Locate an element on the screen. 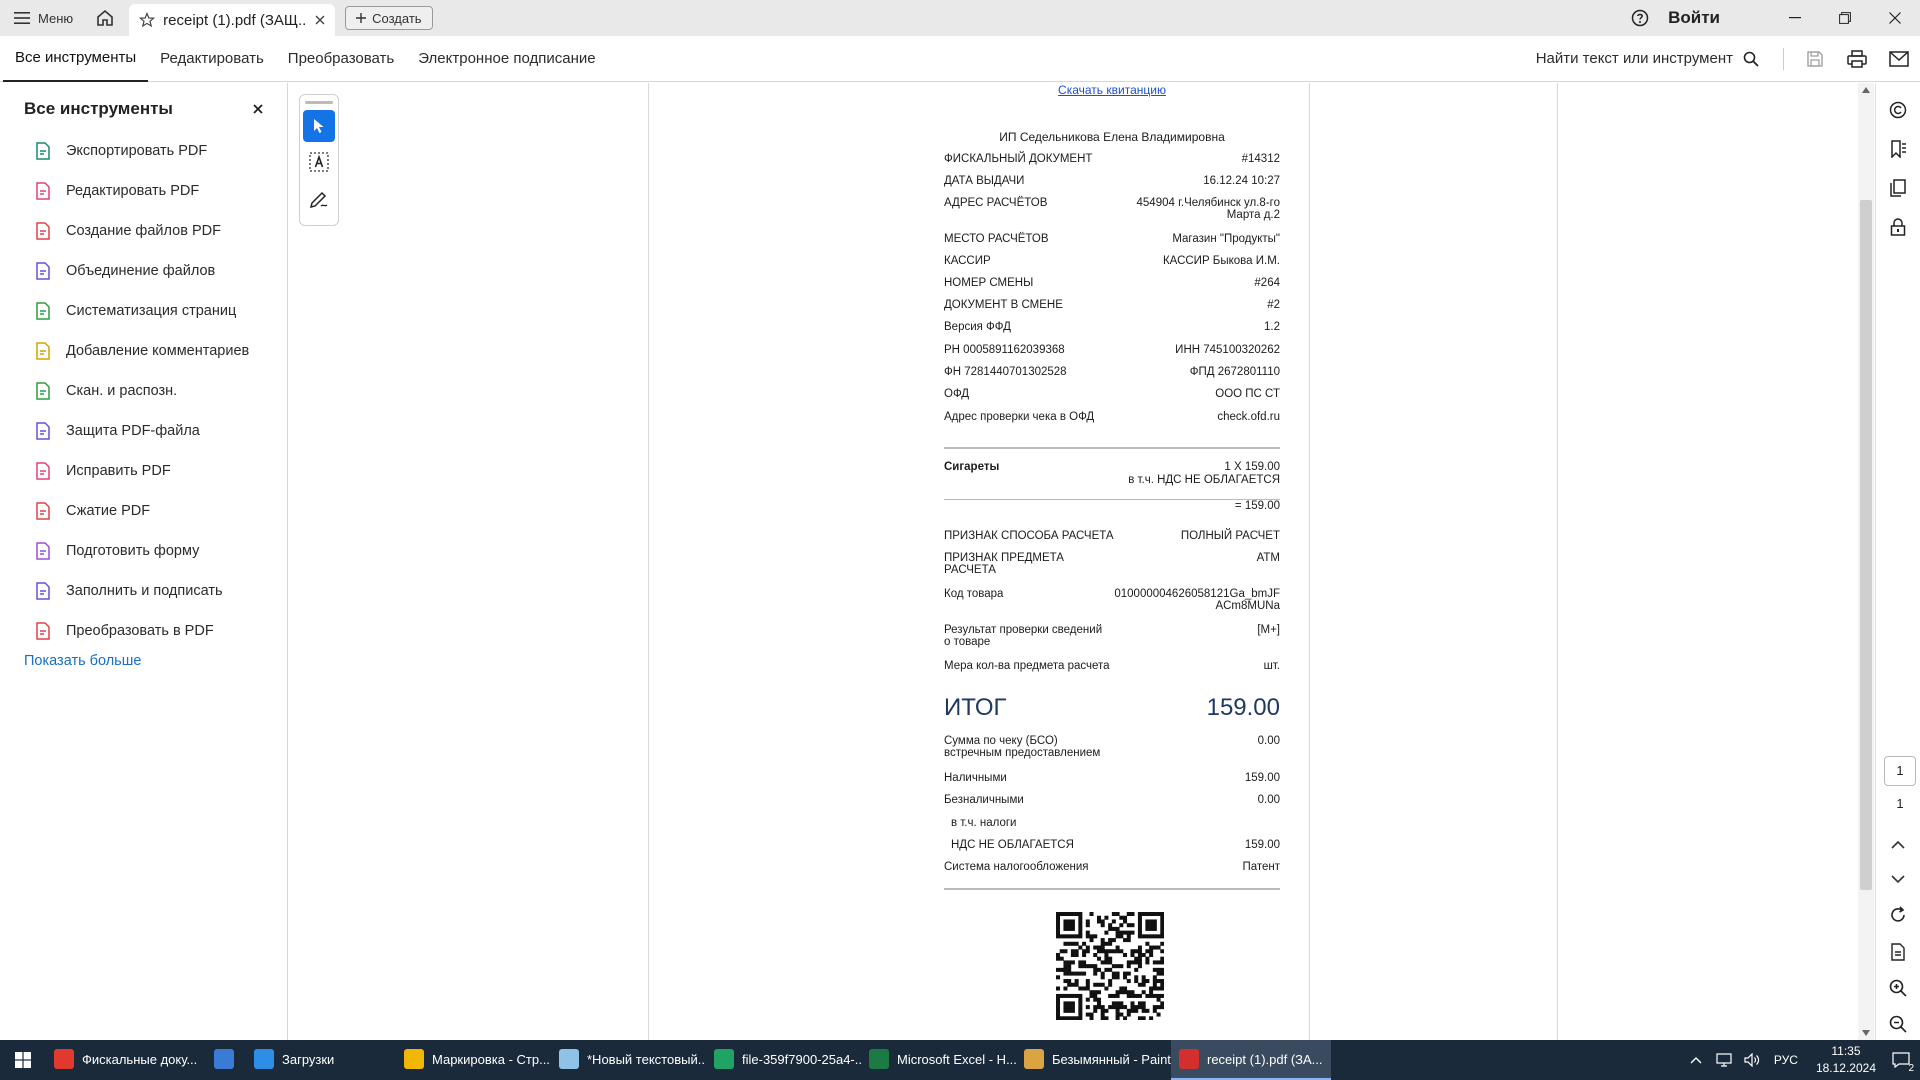  rotate-icon is located at coordinates (1898, 915).